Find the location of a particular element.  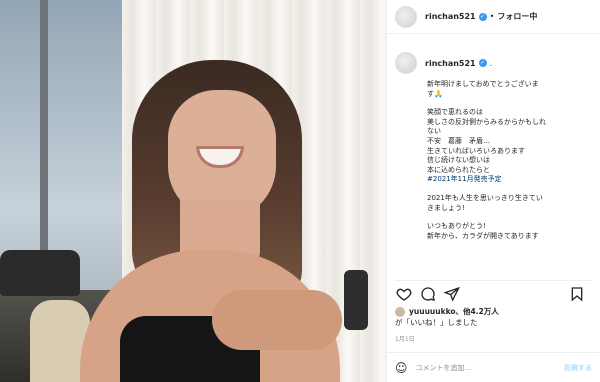

post-comment-button: 投稿する is located at coordinates (578, 368).